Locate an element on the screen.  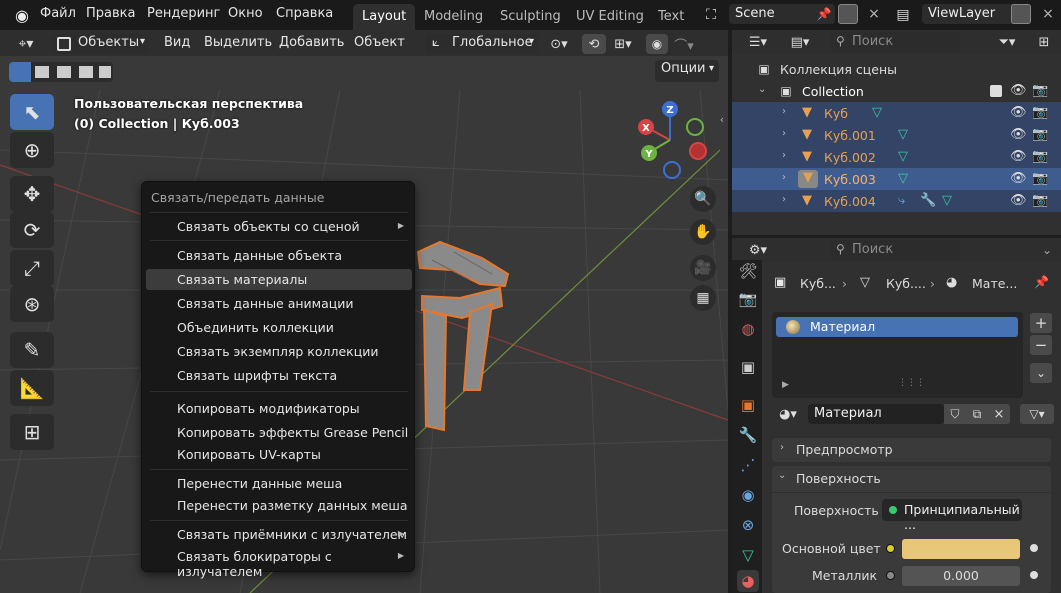
cursor-tool: ⊕ is located at coordinates (32, 150).